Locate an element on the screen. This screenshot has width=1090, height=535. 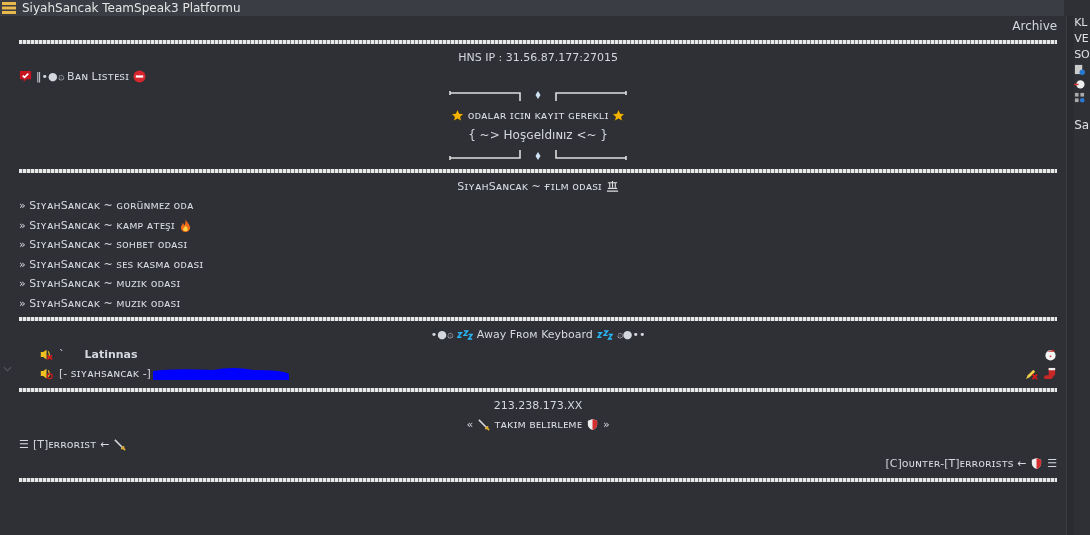
channel-name: ‖•●۞ Bᴀɴ Lɪsᴛᴇsɪ is located at coordinates (83, 77).